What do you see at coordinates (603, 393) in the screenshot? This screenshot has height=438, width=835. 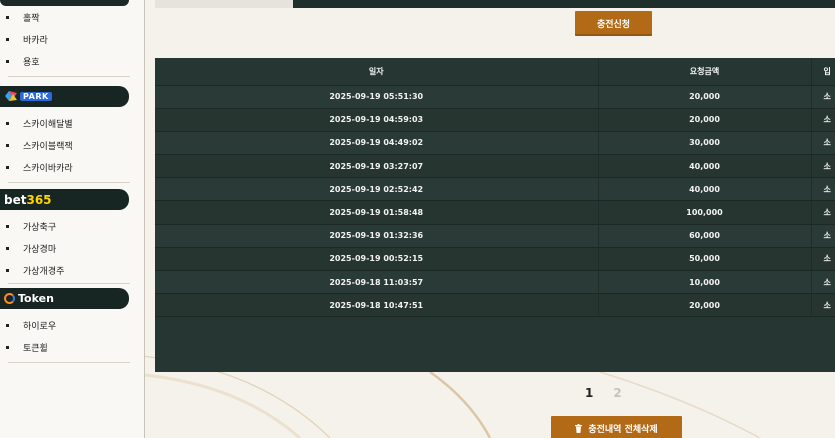 I see `pagination: 1 2` at bounding box center [603, 393].